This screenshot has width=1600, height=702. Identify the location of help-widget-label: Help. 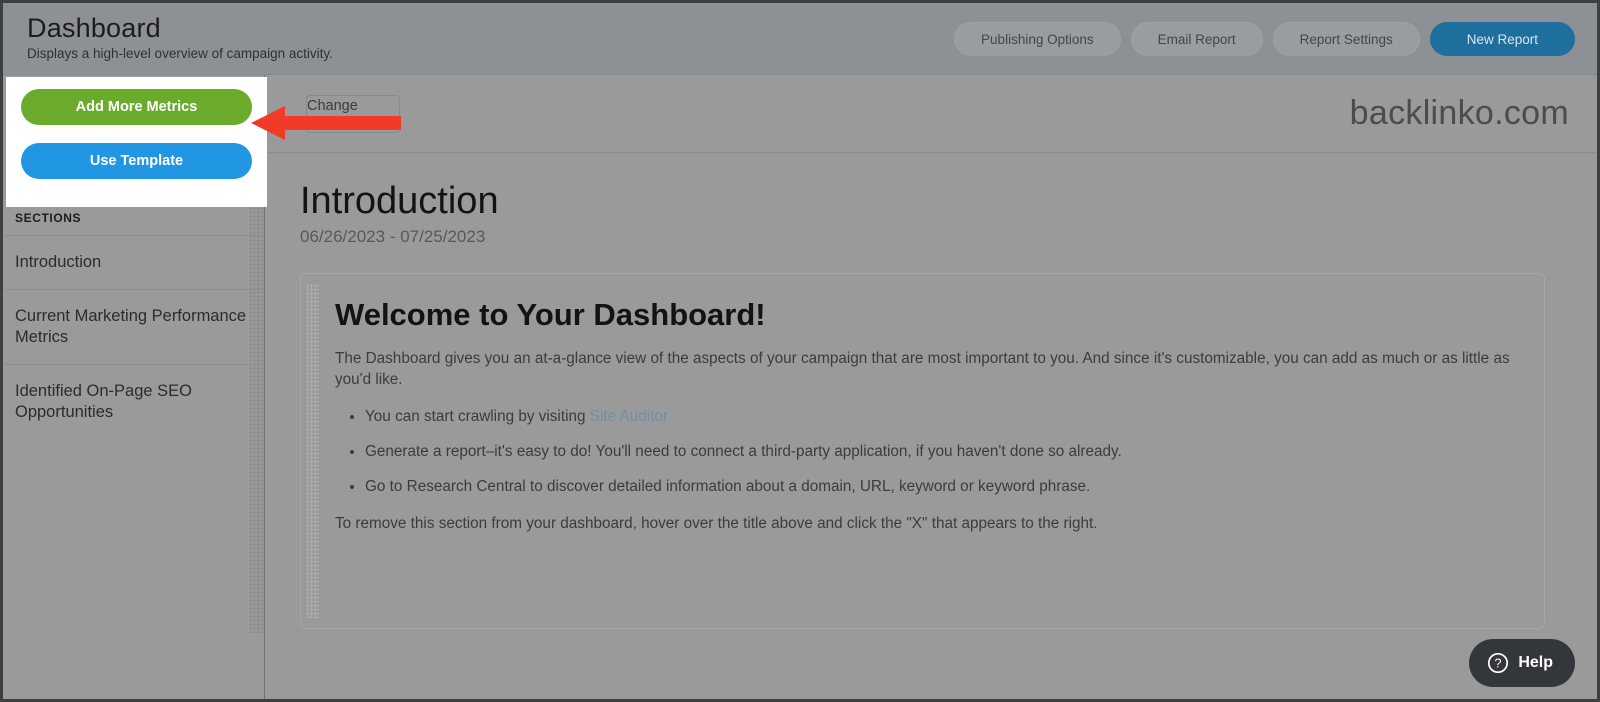
(1535, 662).